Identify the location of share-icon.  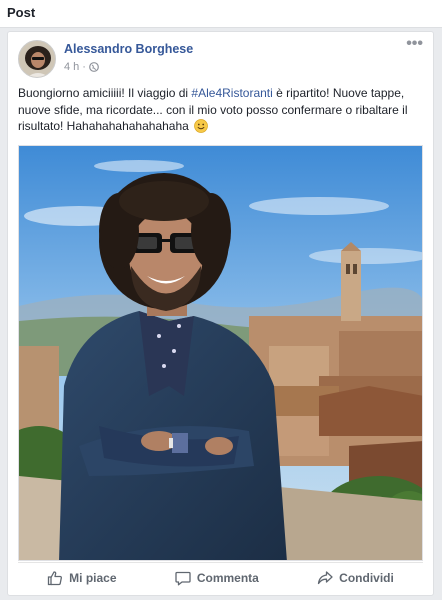
(325, 578).